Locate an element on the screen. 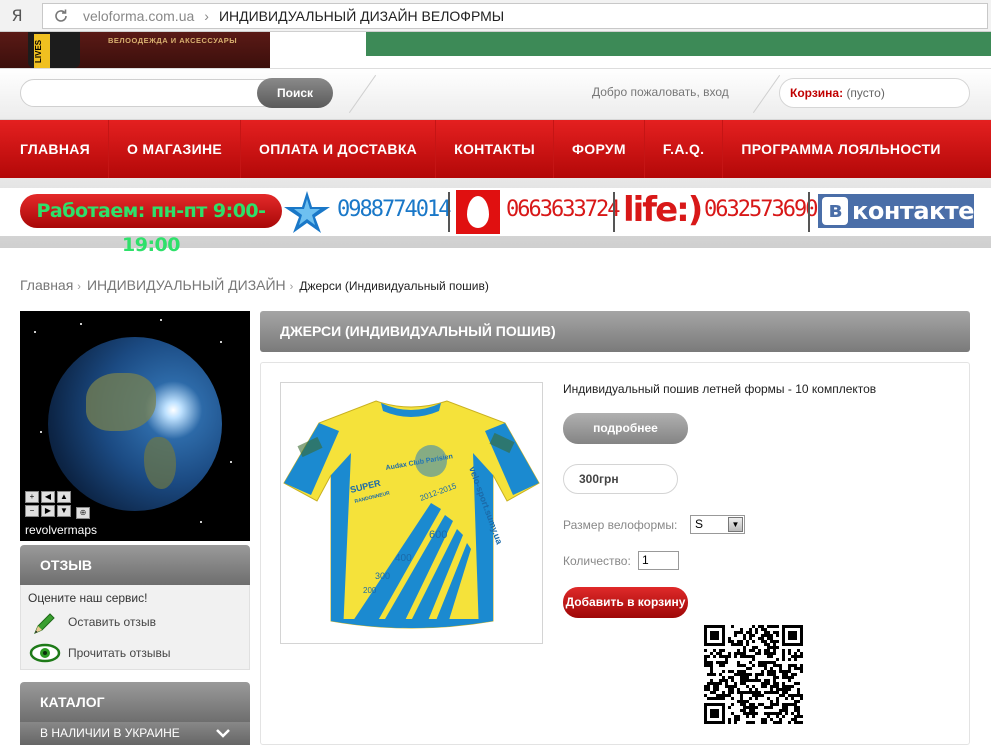 This screenshot has height=745, width=991. nav-item-loyalty: ПРОГРАММА ЛОЯЛЬНОСТИ is located at coordinates (840, 149).